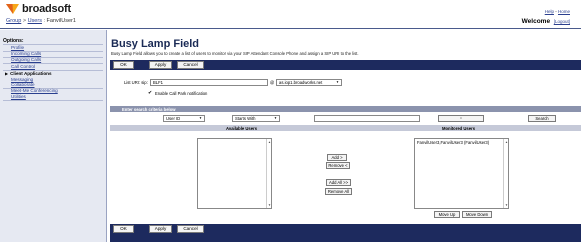 Image resolution: width=581 pixels, height=242 pixels. What do you see at coordinates (367, 118) in the screenshot?
I see `search-input` at bounding box center [367, 118].